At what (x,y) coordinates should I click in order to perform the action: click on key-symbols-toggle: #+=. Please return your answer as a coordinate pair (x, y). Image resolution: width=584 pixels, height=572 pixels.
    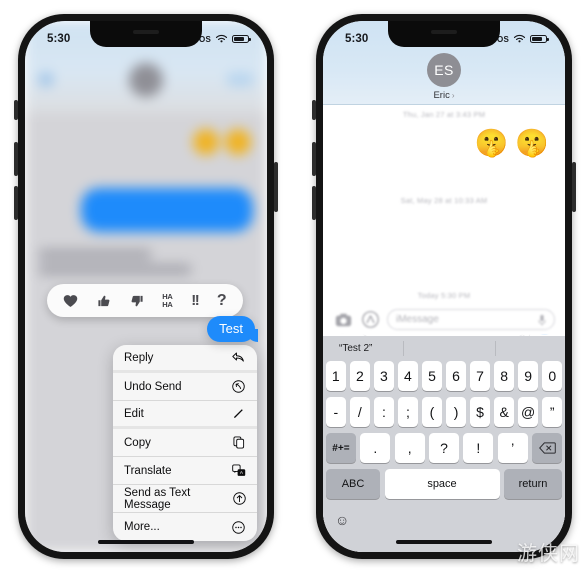
    Looking at the image, I should click on (341, 448).